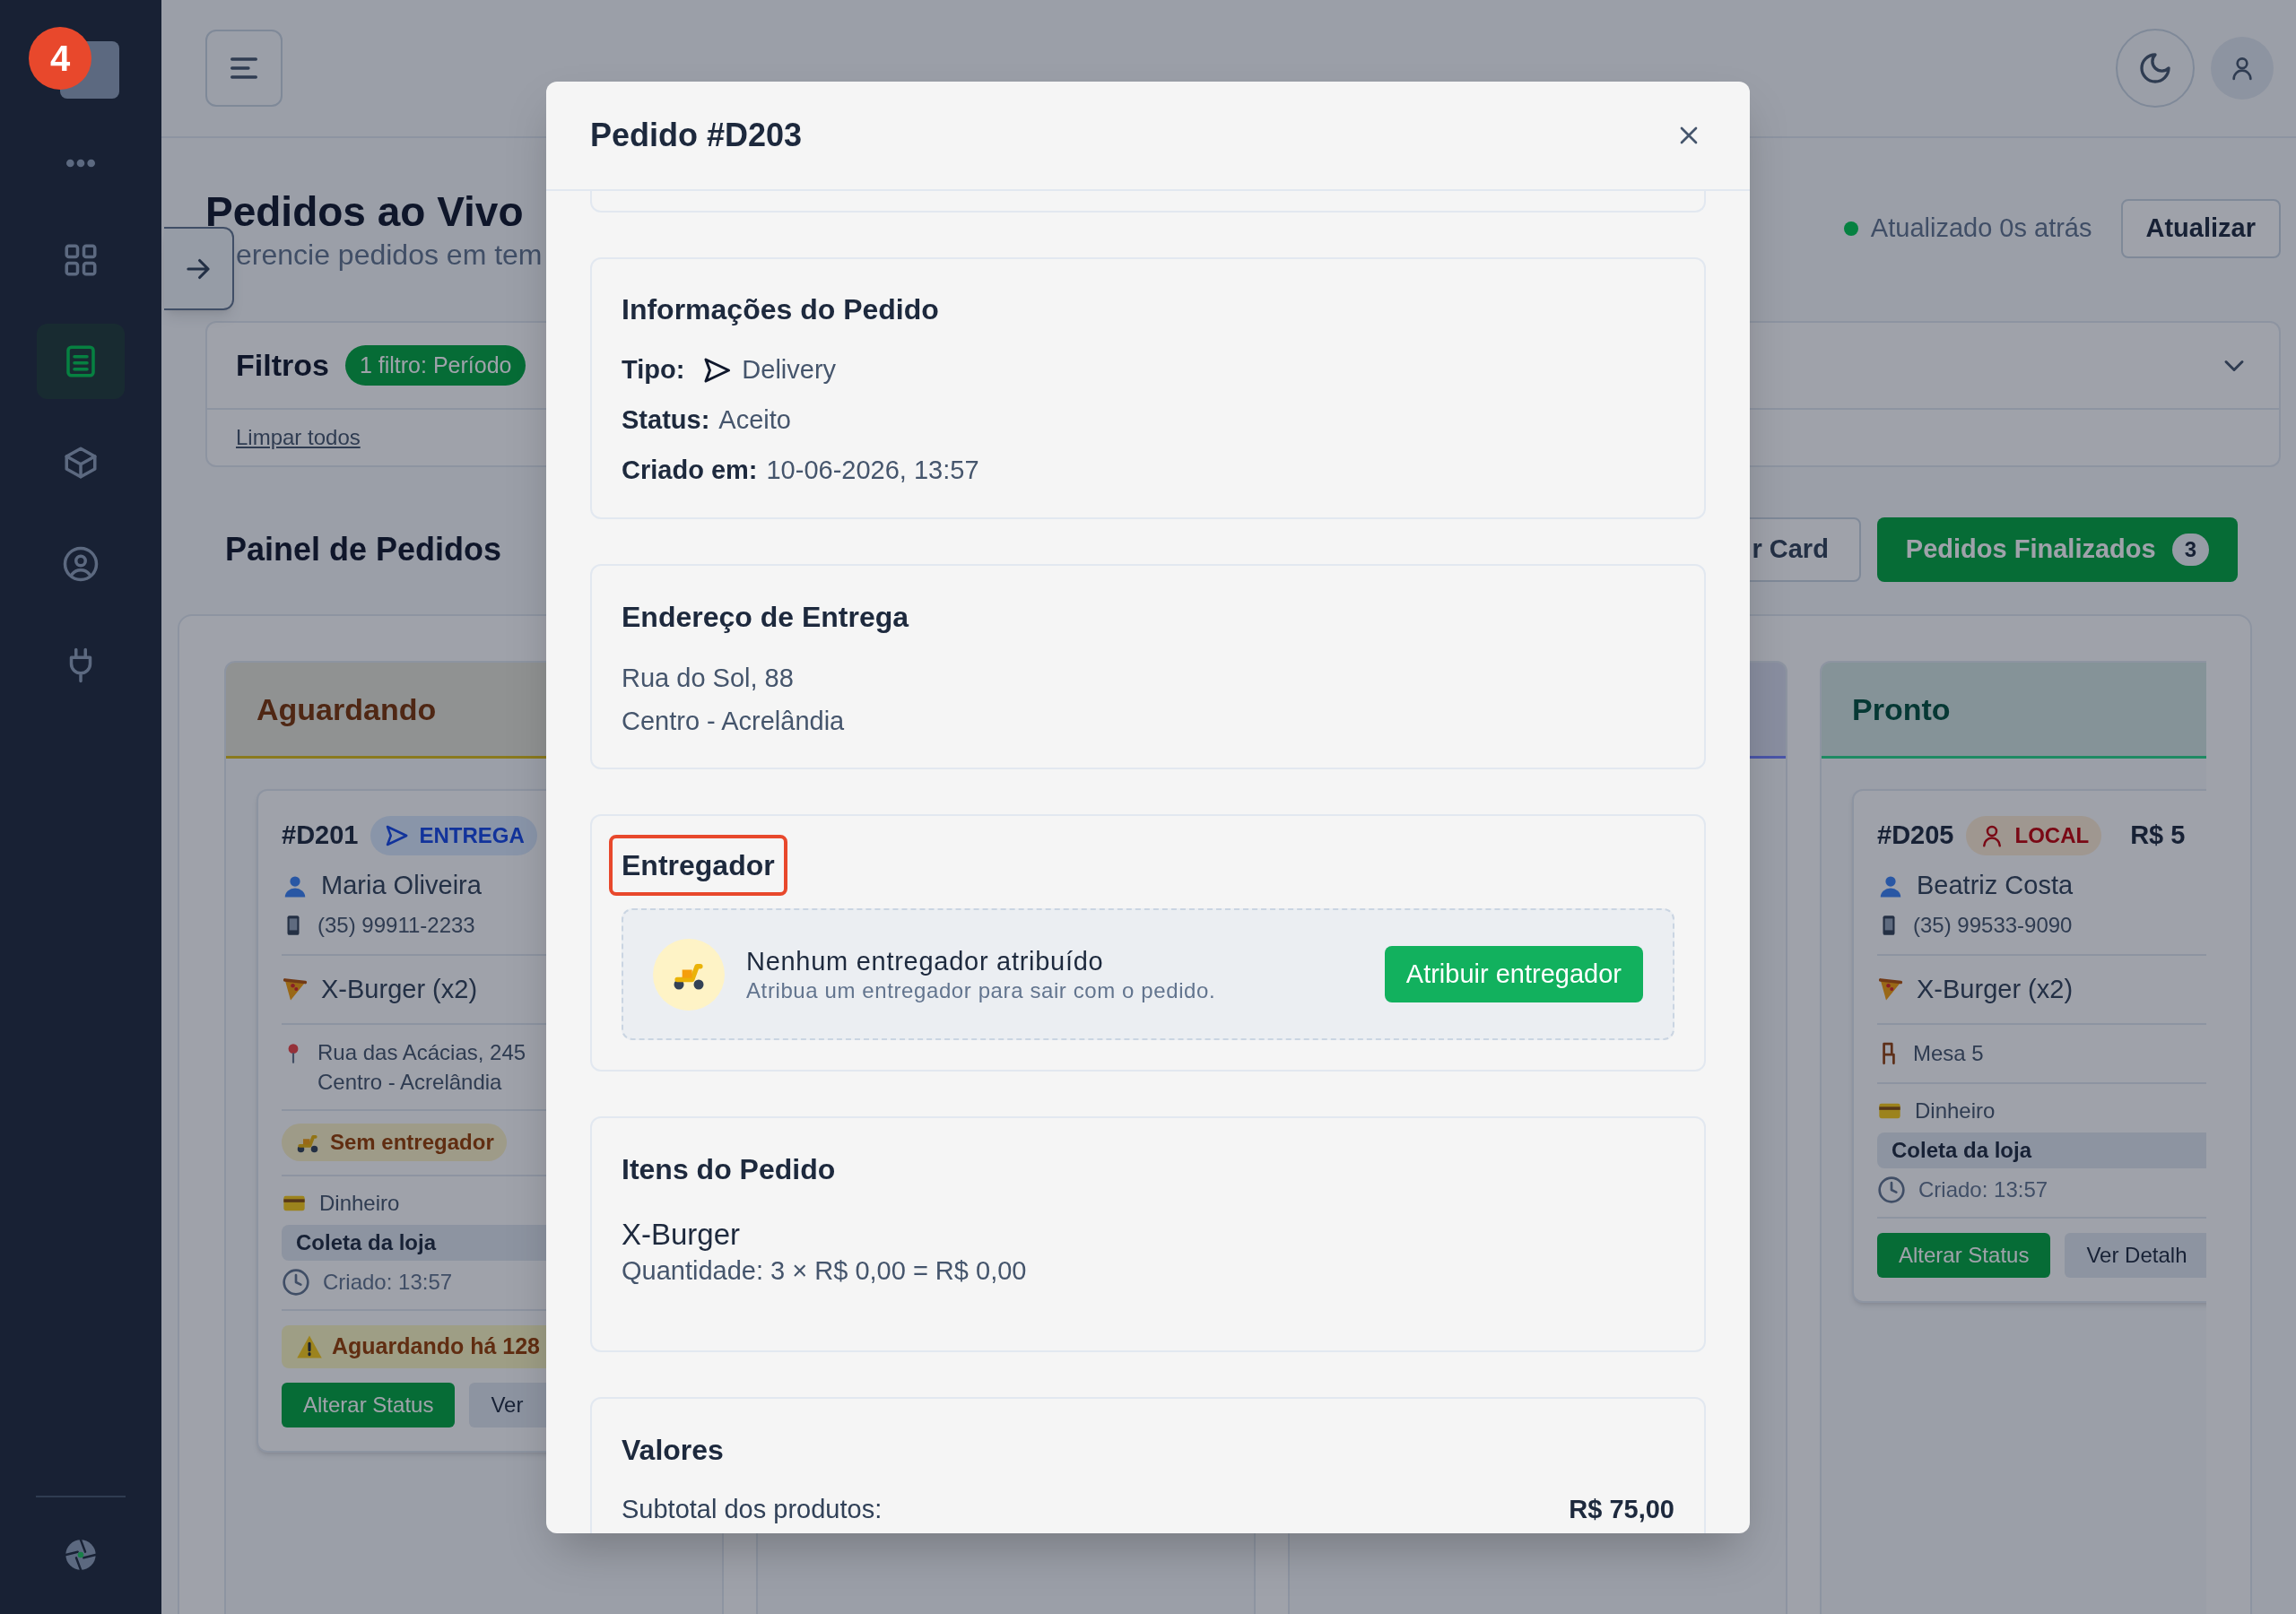 This screenshot has width=2296, height=1614. What do you see at coordinates (673, 1450) in the screenshot?
I see `section-title: Valores` at bounding box center [673, 1450].